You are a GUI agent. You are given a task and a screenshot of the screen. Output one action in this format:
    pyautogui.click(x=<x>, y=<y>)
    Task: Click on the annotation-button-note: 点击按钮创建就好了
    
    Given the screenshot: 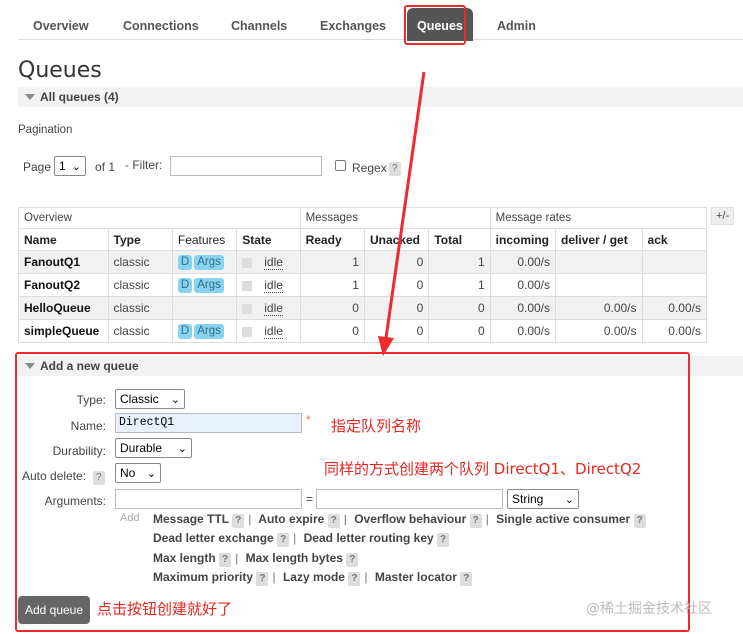 What is the action you would take?
    pyautogui.click(x=165, y=609)
    